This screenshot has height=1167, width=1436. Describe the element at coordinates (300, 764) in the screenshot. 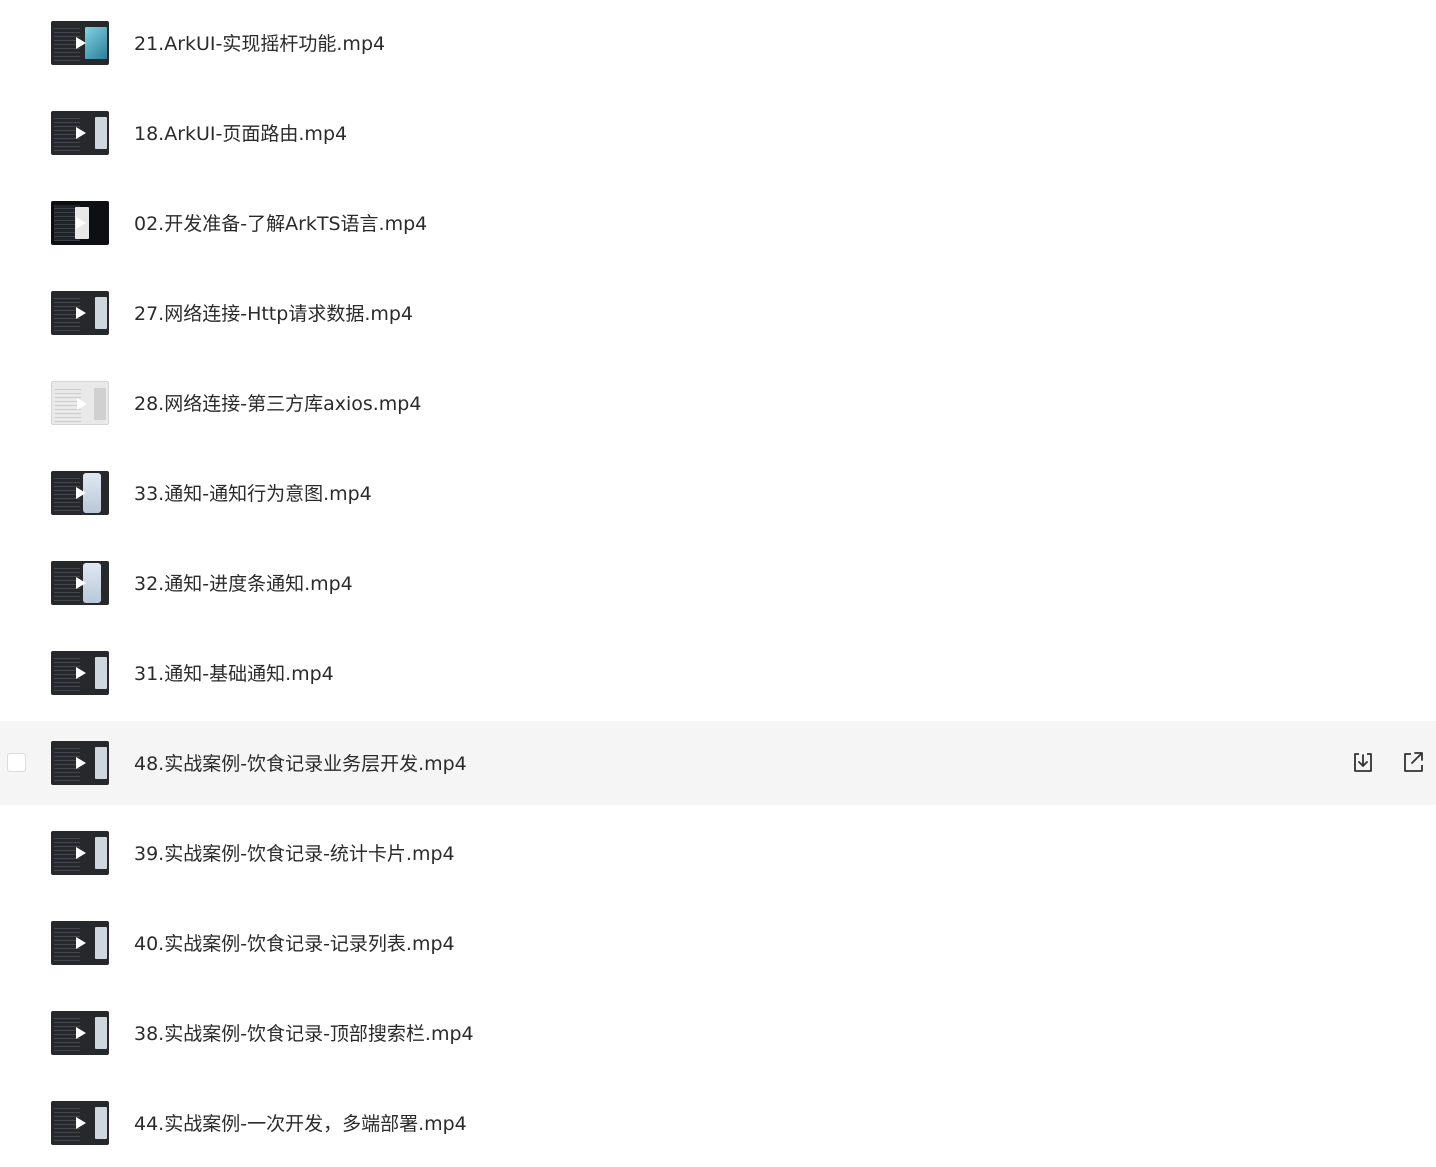

I see `file-name: 48.实战案例-饮食记录业务层开发.mp4` at that location.